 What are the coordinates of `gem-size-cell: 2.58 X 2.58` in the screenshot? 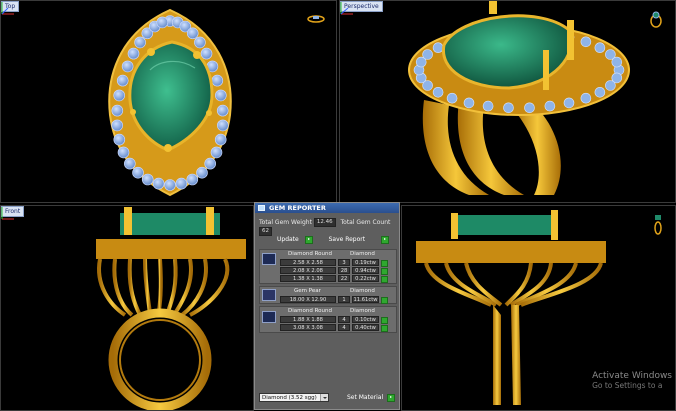 It's located at (308, 262).